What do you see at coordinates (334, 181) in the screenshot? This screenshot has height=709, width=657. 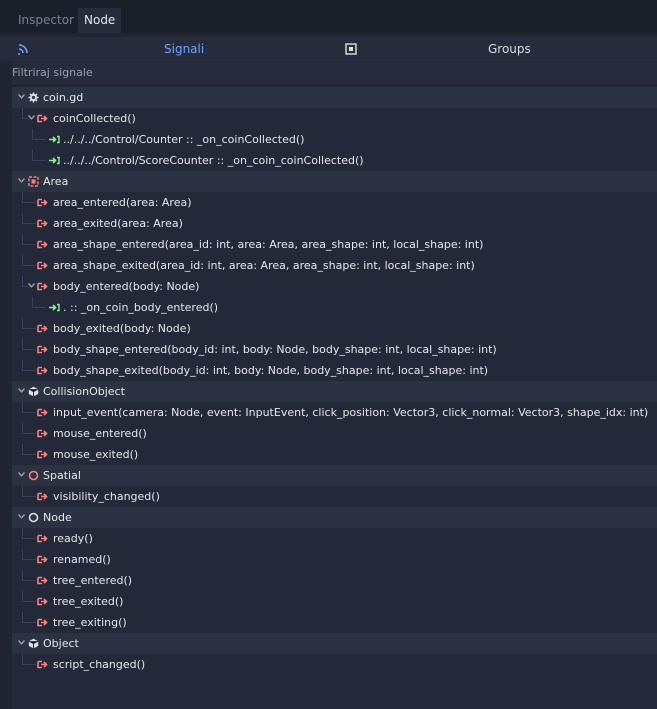 I see `tree-category: Area` at bounding box center [334, 181].